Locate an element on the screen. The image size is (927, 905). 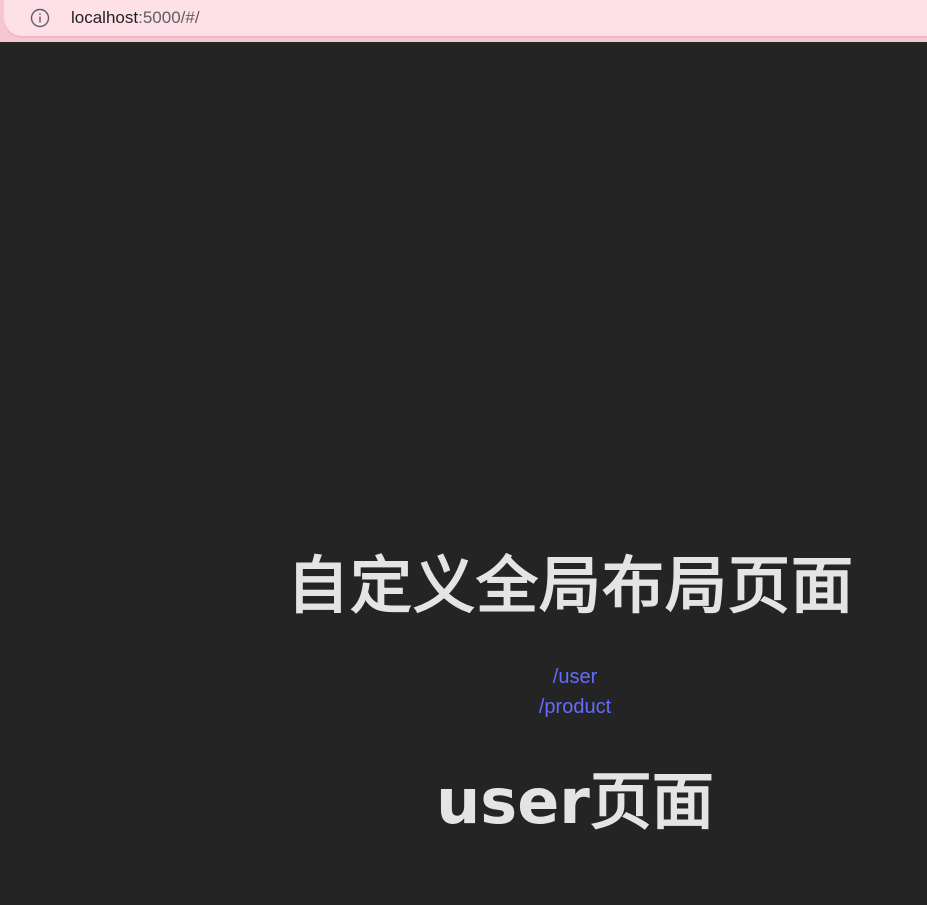
nav-link-product: /product is located at coordinates (575, 707).